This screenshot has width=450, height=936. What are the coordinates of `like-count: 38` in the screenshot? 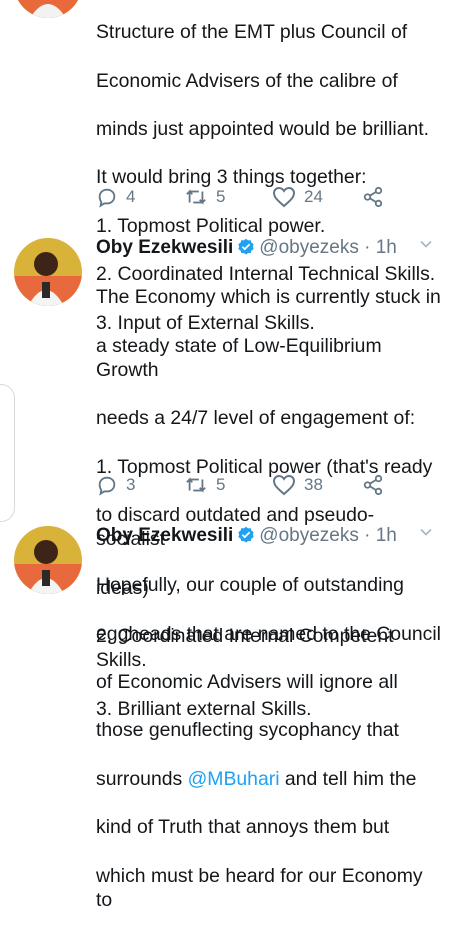 It's located at (313, 484).